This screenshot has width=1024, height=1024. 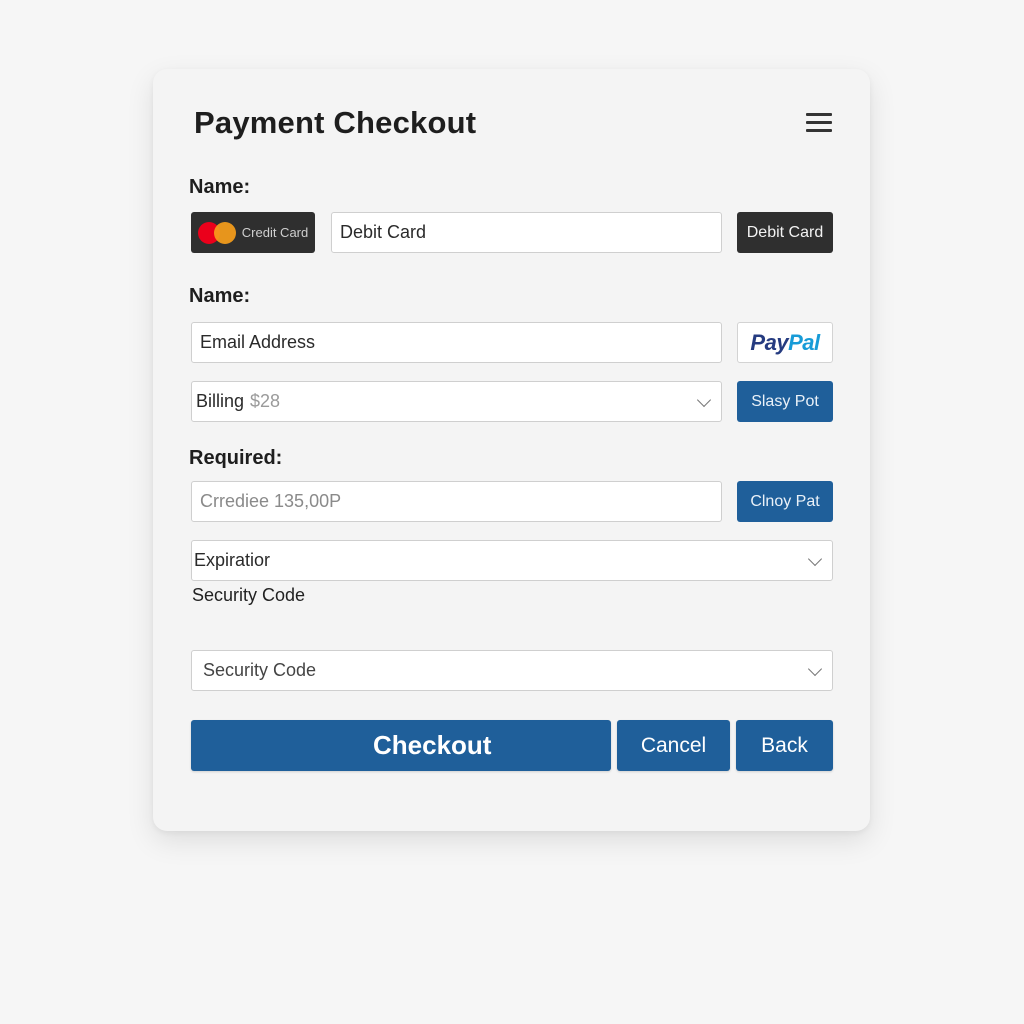 I want to click on security-code-select-value: Security Code, so click(x=260, y=670).